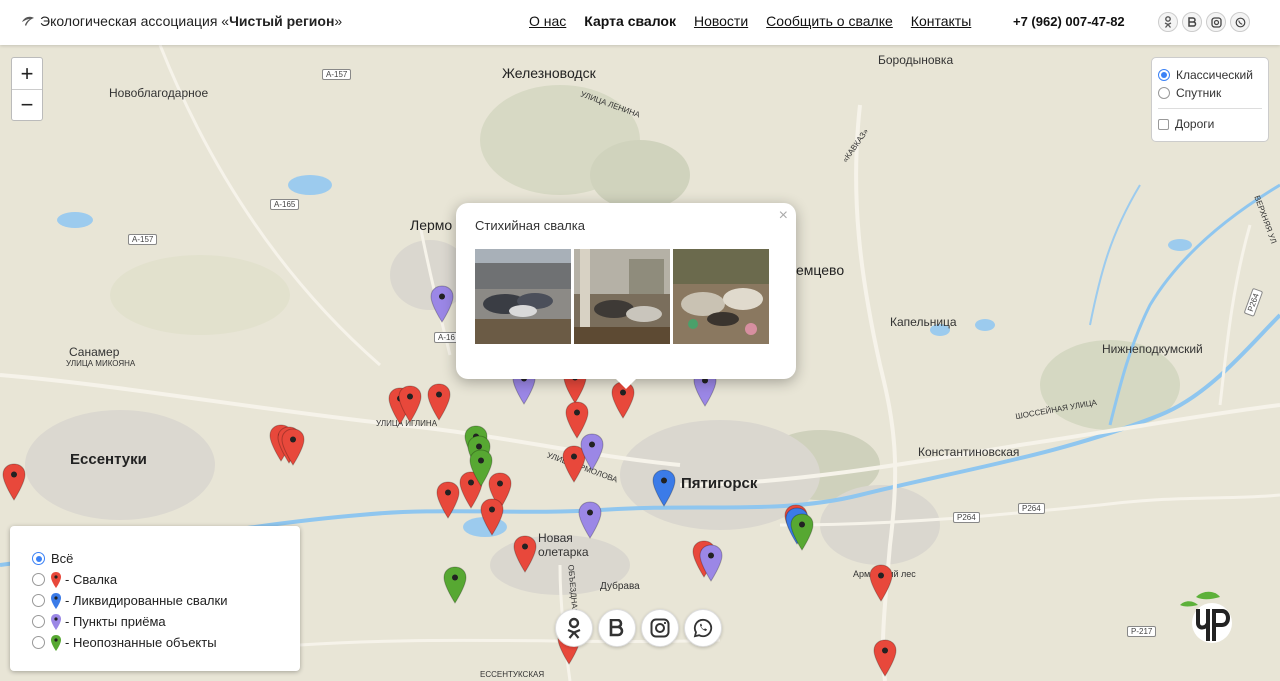  What do you see at coordinates (56, 621) in the screenshot?
I see `purple-pin-icon` at bounding box center [56, 621].